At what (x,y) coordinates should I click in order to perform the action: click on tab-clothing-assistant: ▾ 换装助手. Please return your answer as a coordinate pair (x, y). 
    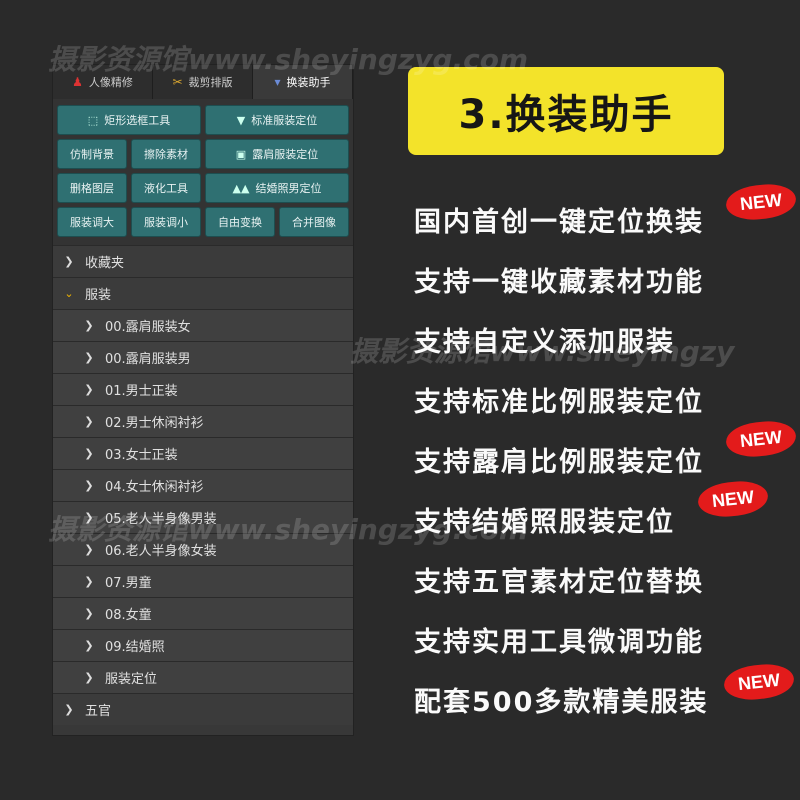
    Looking at the image, I should click on (303, 82).